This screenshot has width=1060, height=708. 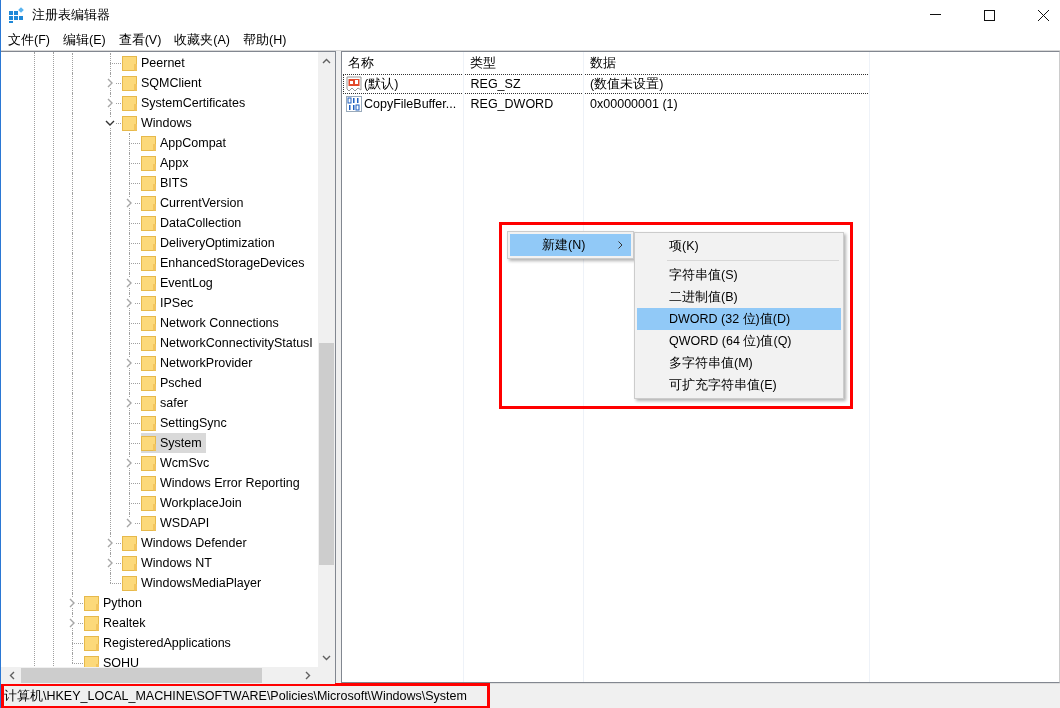 I want to click on menu-item: 收藏夹(A), so click(x=202, y=40).